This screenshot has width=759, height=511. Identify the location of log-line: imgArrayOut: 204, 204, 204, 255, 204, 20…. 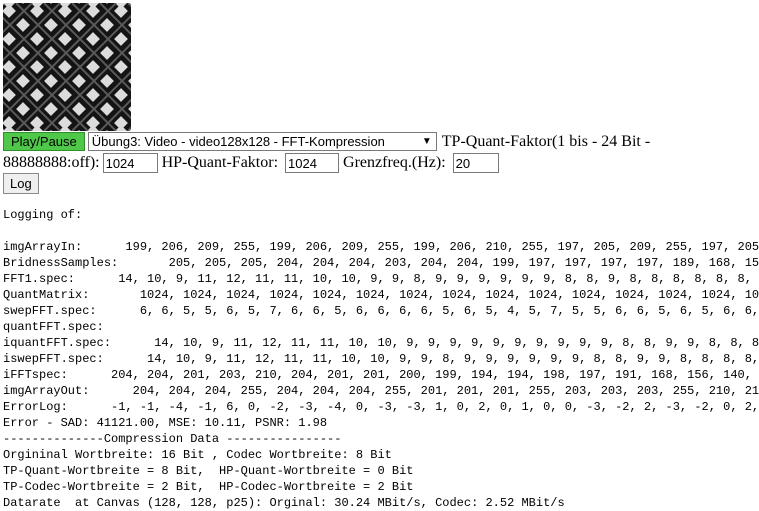
(381, 391).